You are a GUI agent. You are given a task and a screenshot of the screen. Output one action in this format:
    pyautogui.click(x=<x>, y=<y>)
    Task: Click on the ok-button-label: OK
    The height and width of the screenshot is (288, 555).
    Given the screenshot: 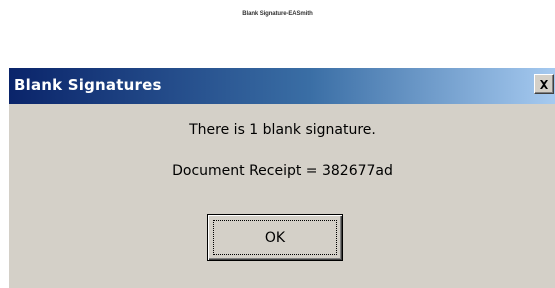 What is the action you would take?
    pyautogui.click(x=275, y=237)
    